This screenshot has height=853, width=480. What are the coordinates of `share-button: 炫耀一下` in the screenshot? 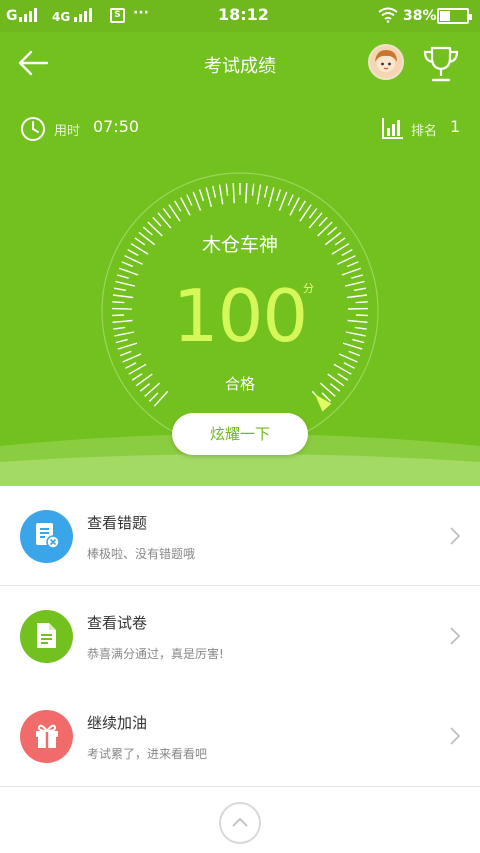 It's located at (240, 434).